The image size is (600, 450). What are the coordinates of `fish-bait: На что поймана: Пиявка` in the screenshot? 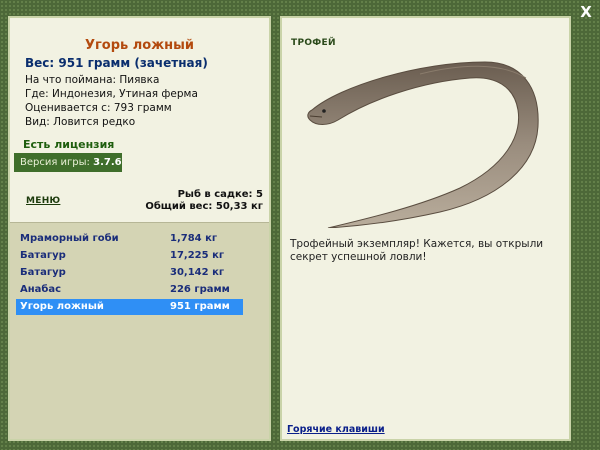 It's located at (92, 80).